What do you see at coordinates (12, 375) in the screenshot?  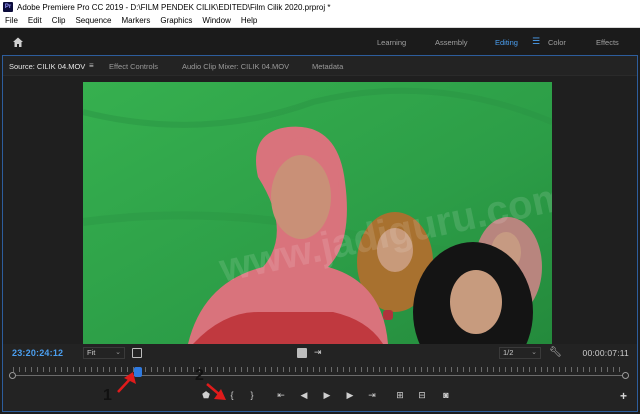 I see `ruler-start-handle` at bounding box center [12, 375].